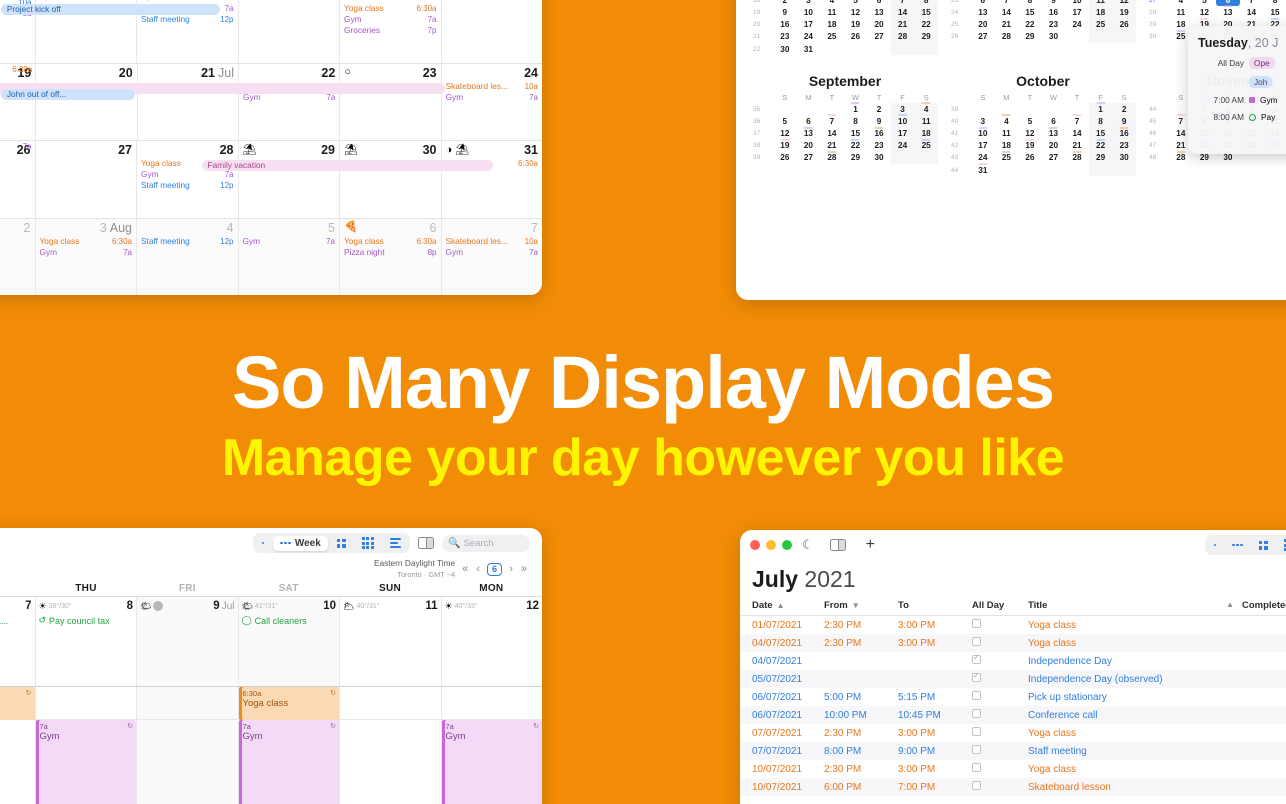 The width and height of the screenshot is (1286, 804). What do you see at coordinates (288, 762) in the screenshot?
I see `week-event: 7a Gym ↻` at bounding box center [288, 762].